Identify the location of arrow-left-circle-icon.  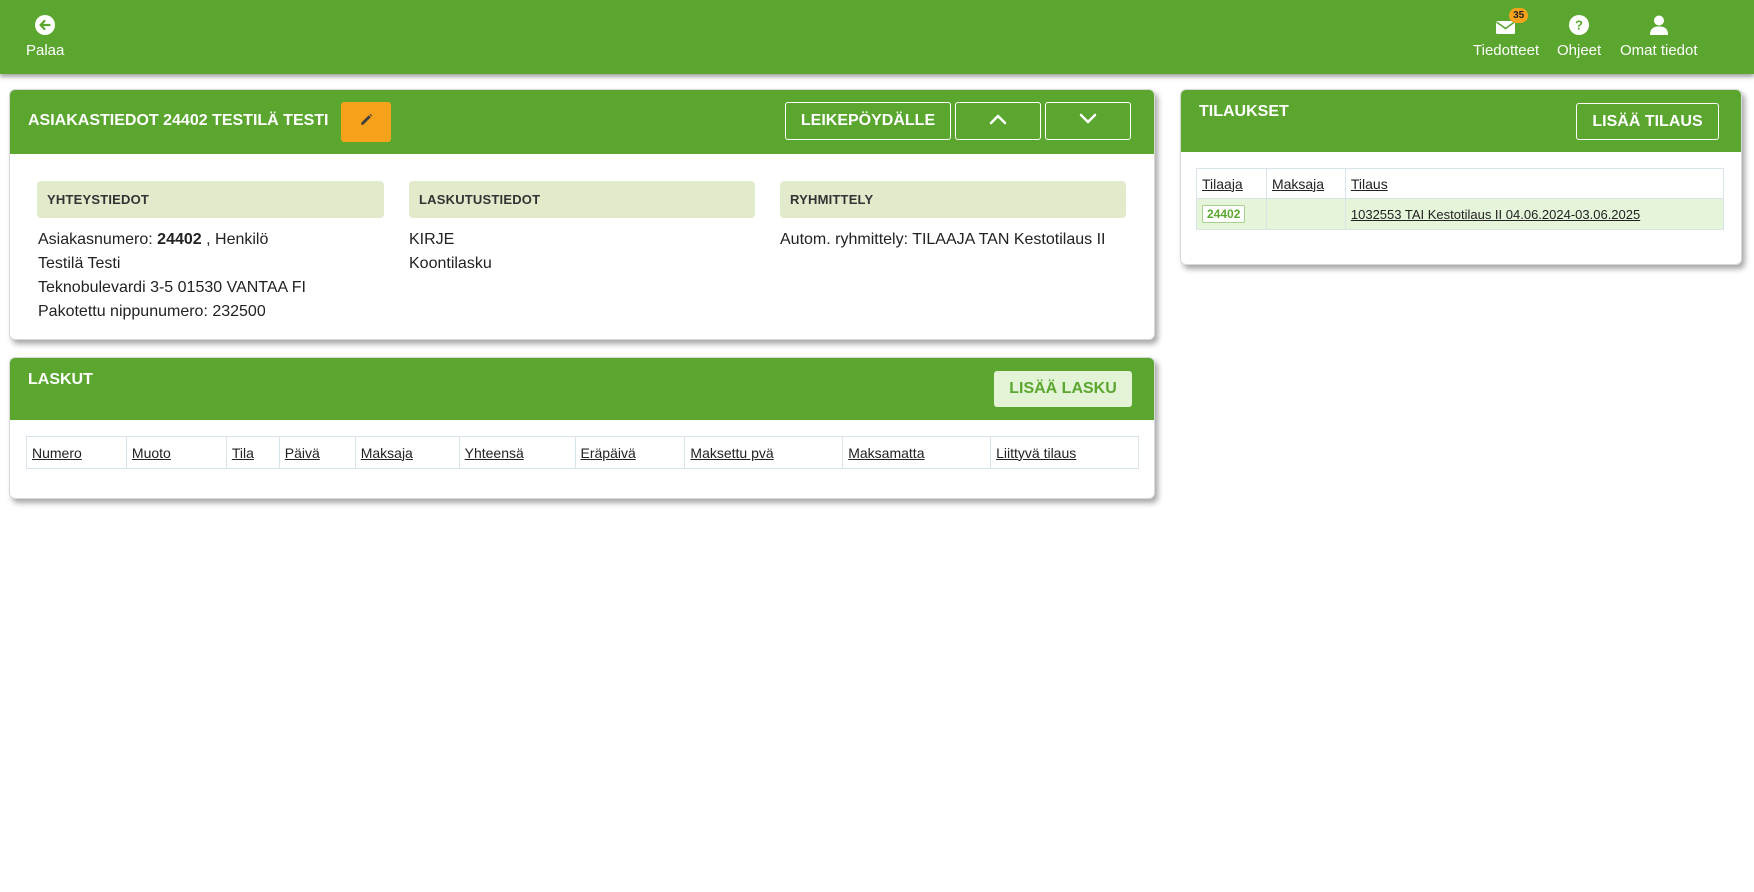
(45, 23).